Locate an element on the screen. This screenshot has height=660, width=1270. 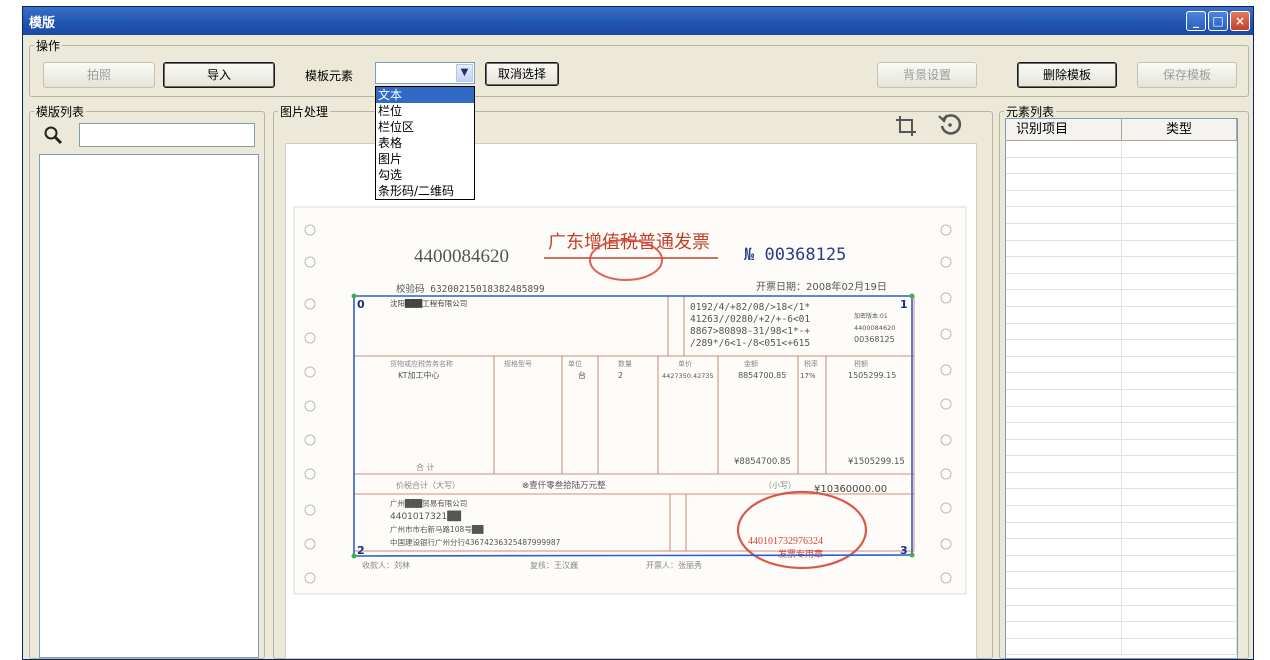
option-barcode-qrcode: 条形码/二维码 is located at coordinates (425, 191).